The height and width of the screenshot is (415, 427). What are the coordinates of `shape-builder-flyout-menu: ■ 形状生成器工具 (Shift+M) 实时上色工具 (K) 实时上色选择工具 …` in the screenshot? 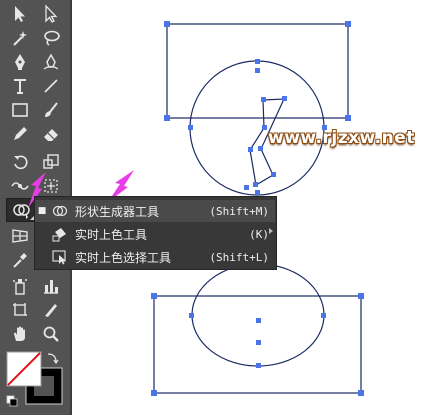 It's located at (155, 233).